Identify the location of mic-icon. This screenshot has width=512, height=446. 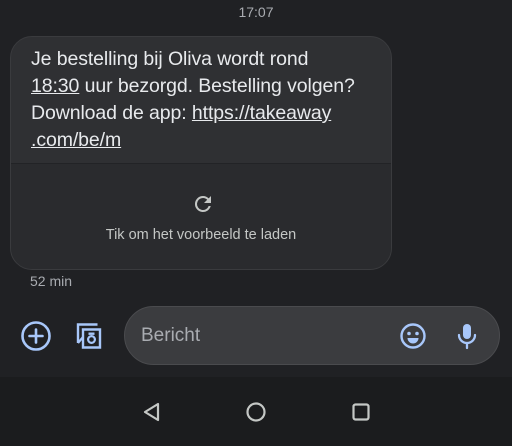
(467, 338).